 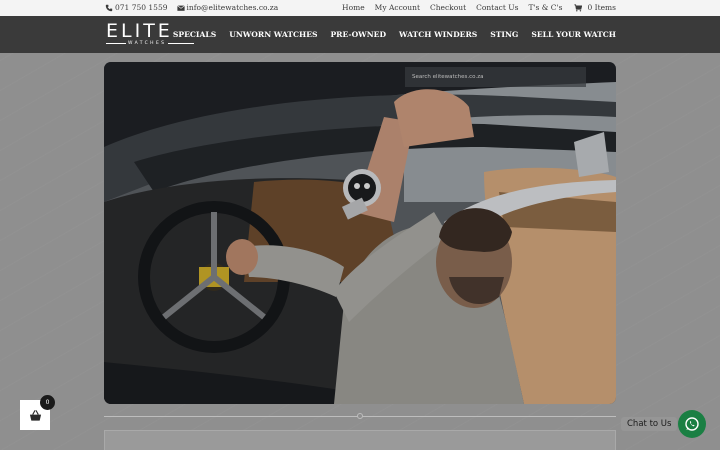 I want to click on email-link: info@elitewatches.co.za, so click(x=227, y=7).